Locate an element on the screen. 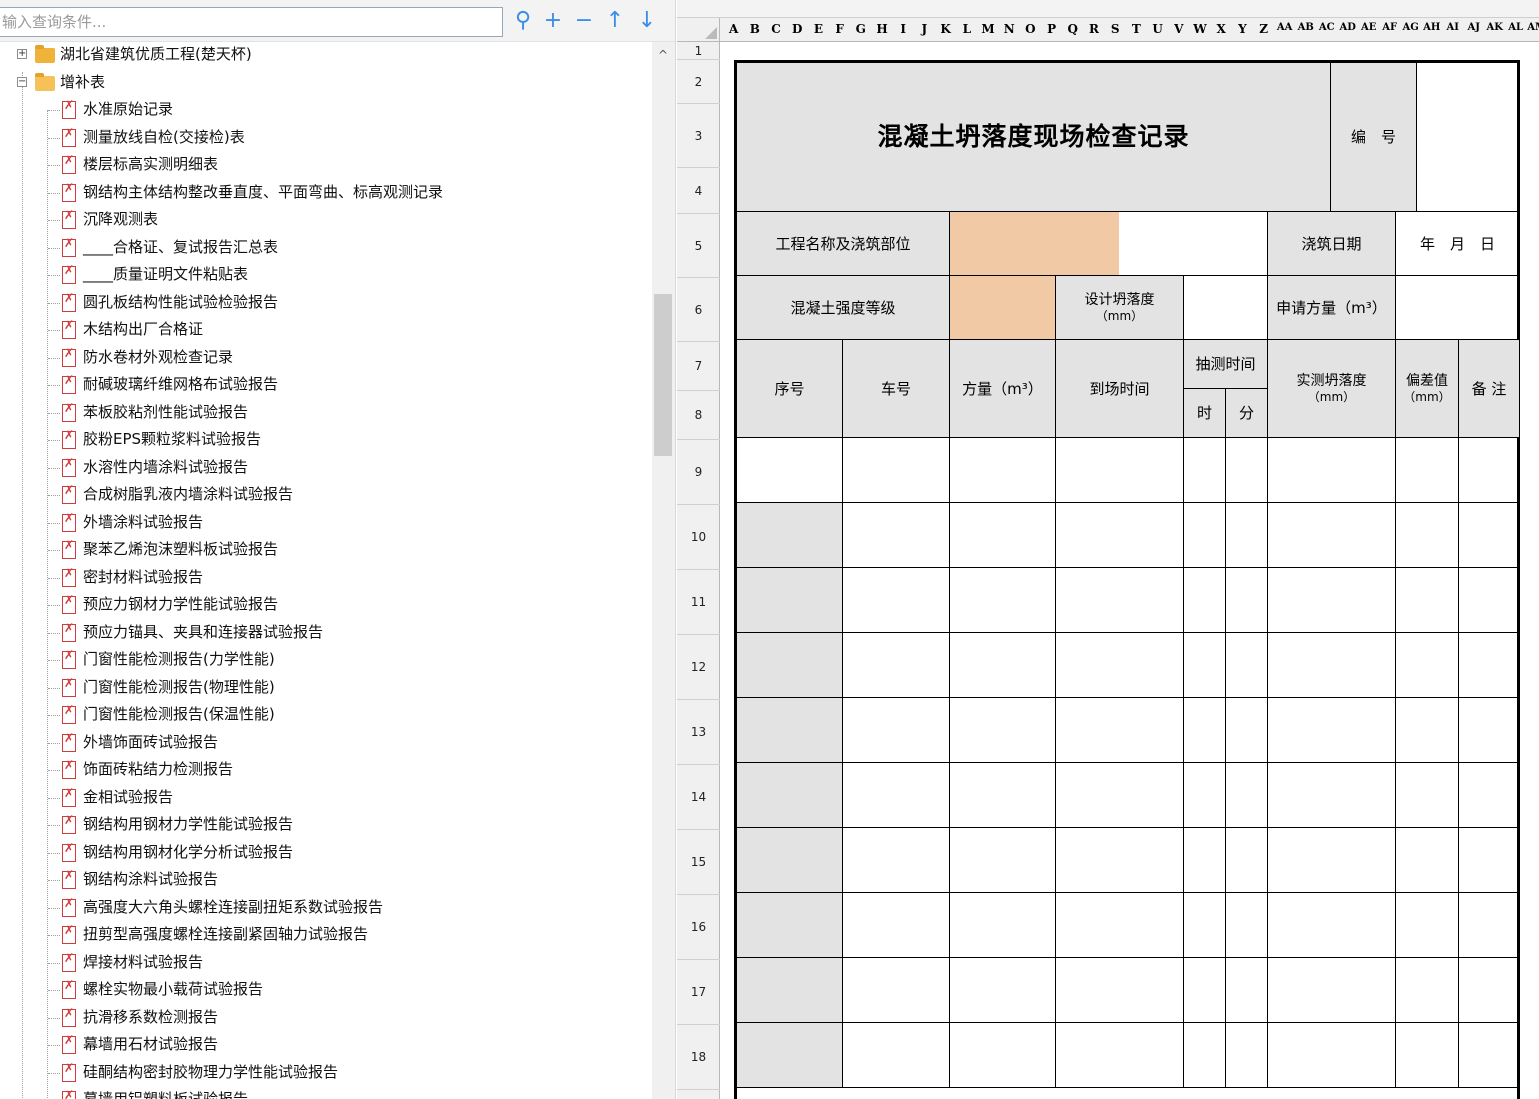 Image resolution: width=1539 pixels, height=1099 pixels. tree-item-label: 焊接材料试验报告 is located at coordinates (143, 962).